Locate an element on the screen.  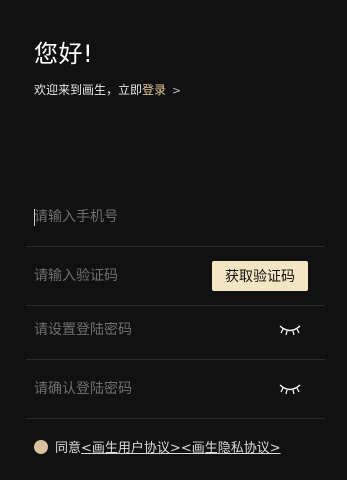
password-input is located at coordinates (130, 330).